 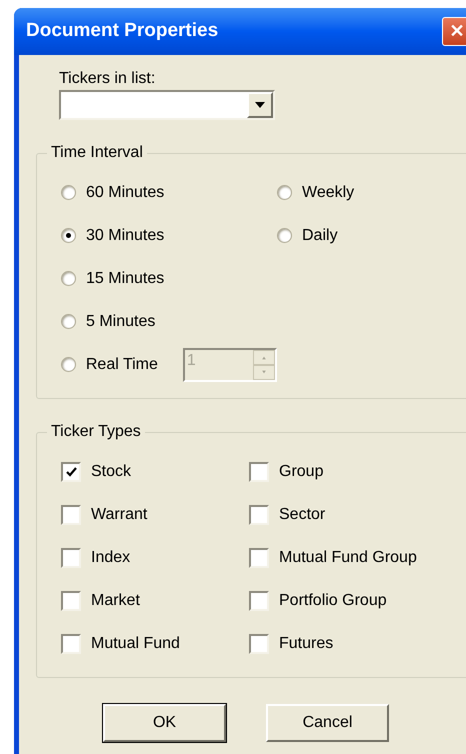 I want to click on group-title: Ticker Types, so click(x=96, y=432).